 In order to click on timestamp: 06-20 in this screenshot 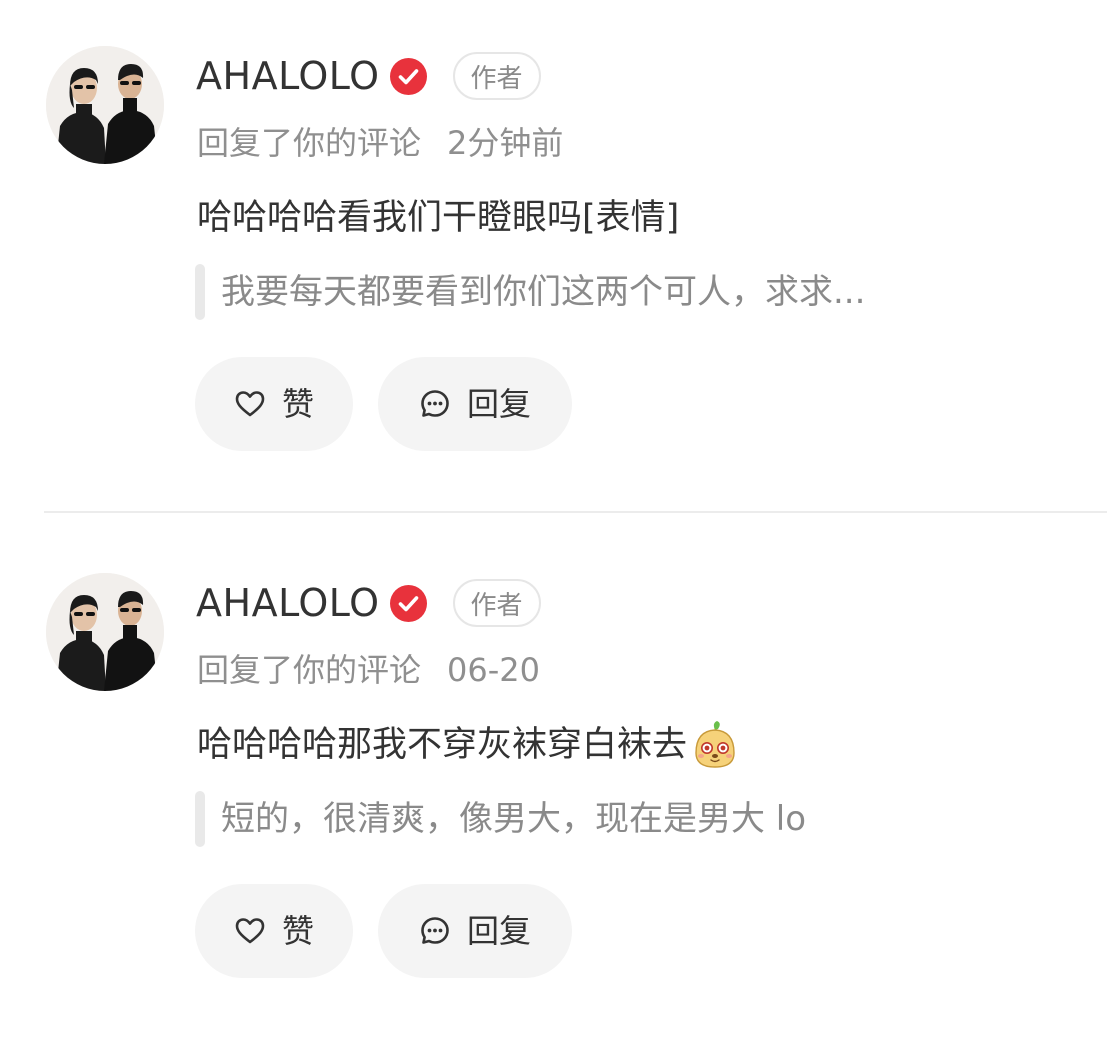, I will do `click(493, 670)`.